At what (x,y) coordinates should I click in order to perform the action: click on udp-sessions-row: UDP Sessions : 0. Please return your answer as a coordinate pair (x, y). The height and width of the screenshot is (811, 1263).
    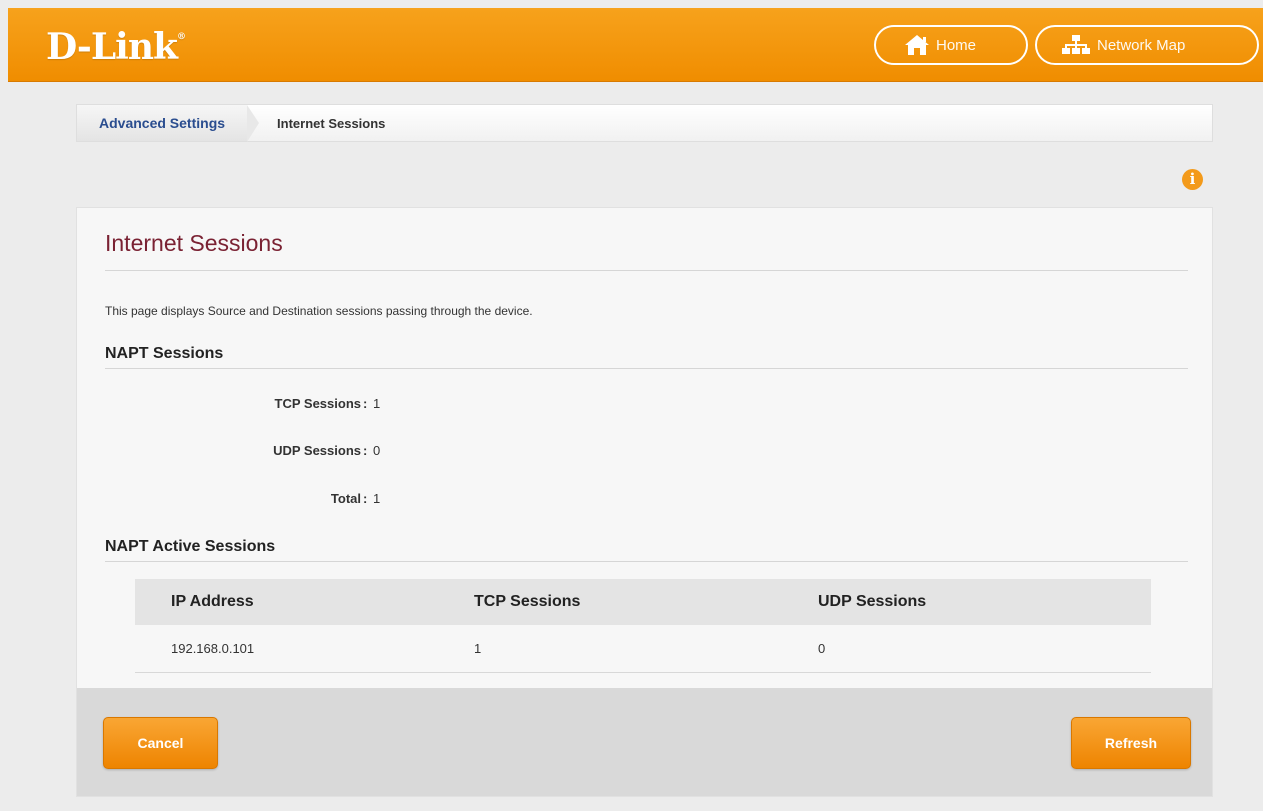
    Looking at the image, I should click on (355, 452).